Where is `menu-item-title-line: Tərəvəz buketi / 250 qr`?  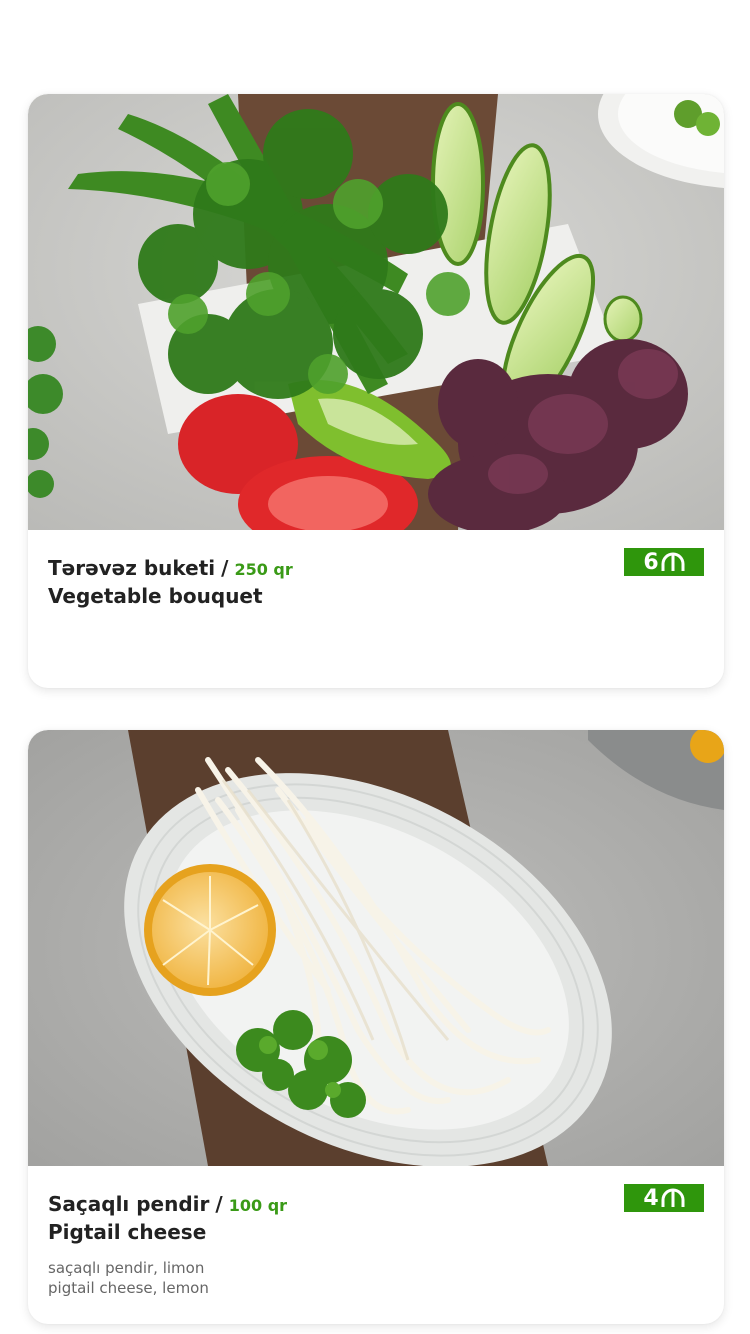 menu-item-title-line: Tərəvəz buketi / 250 qr is located at coordinates (376, 568).